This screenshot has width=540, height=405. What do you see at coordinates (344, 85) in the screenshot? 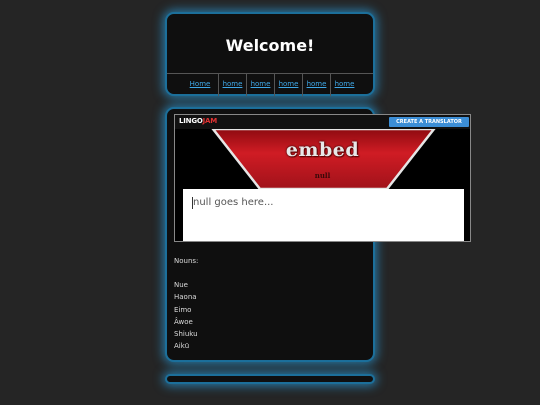
I see `nav-link-6: home` at bounding box center [344, 85].